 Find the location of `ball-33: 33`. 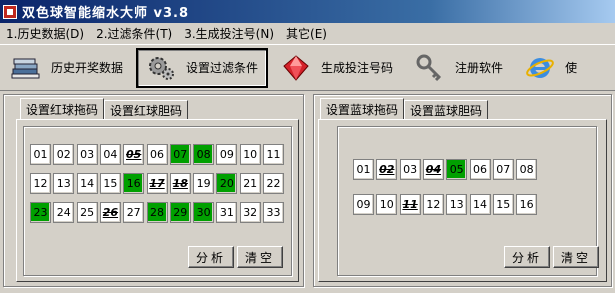

ball-33: 33 is located at coordinates (273, 212).